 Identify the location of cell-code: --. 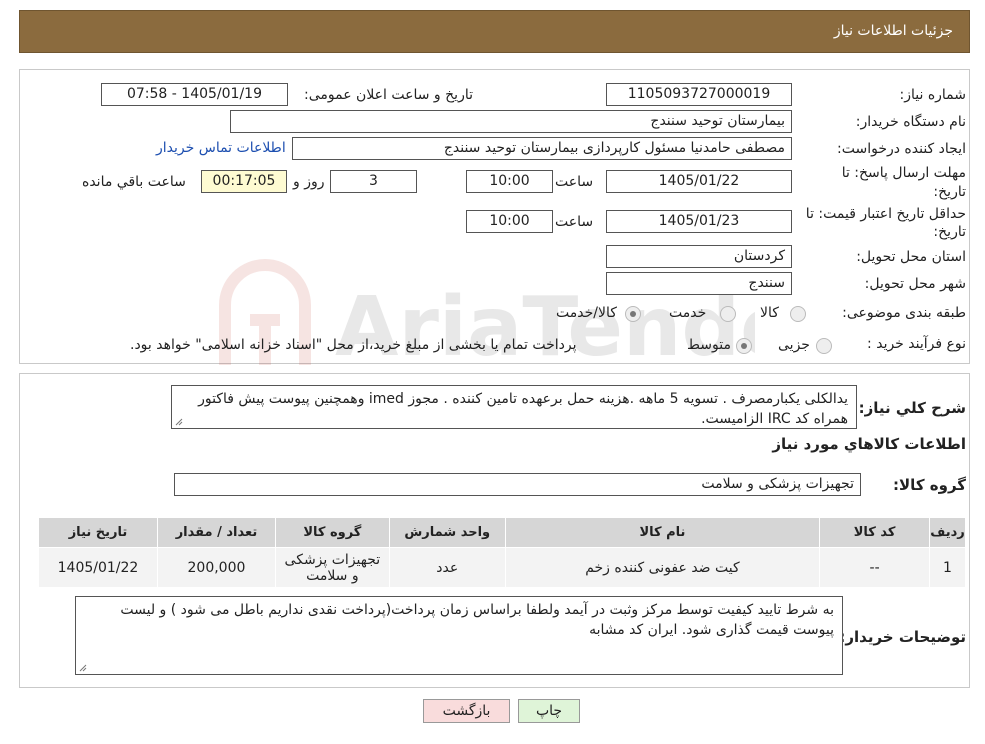
(875, 567).